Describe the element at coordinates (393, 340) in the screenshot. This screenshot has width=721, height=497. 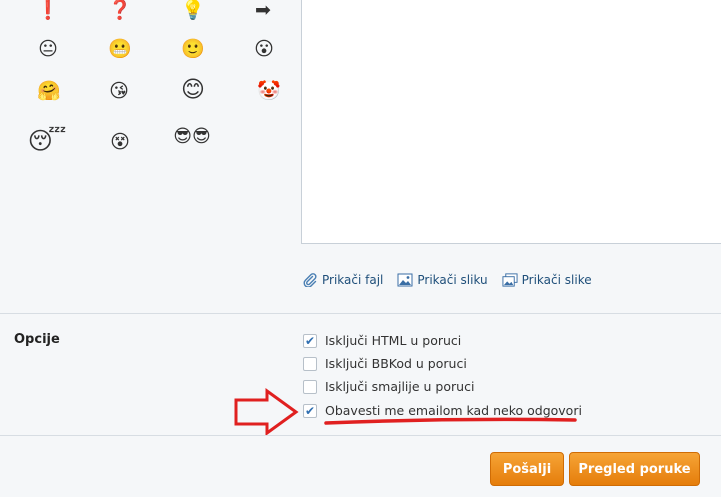
I see `option-disable-html-label: Isključi HTML u poruci` at that location.